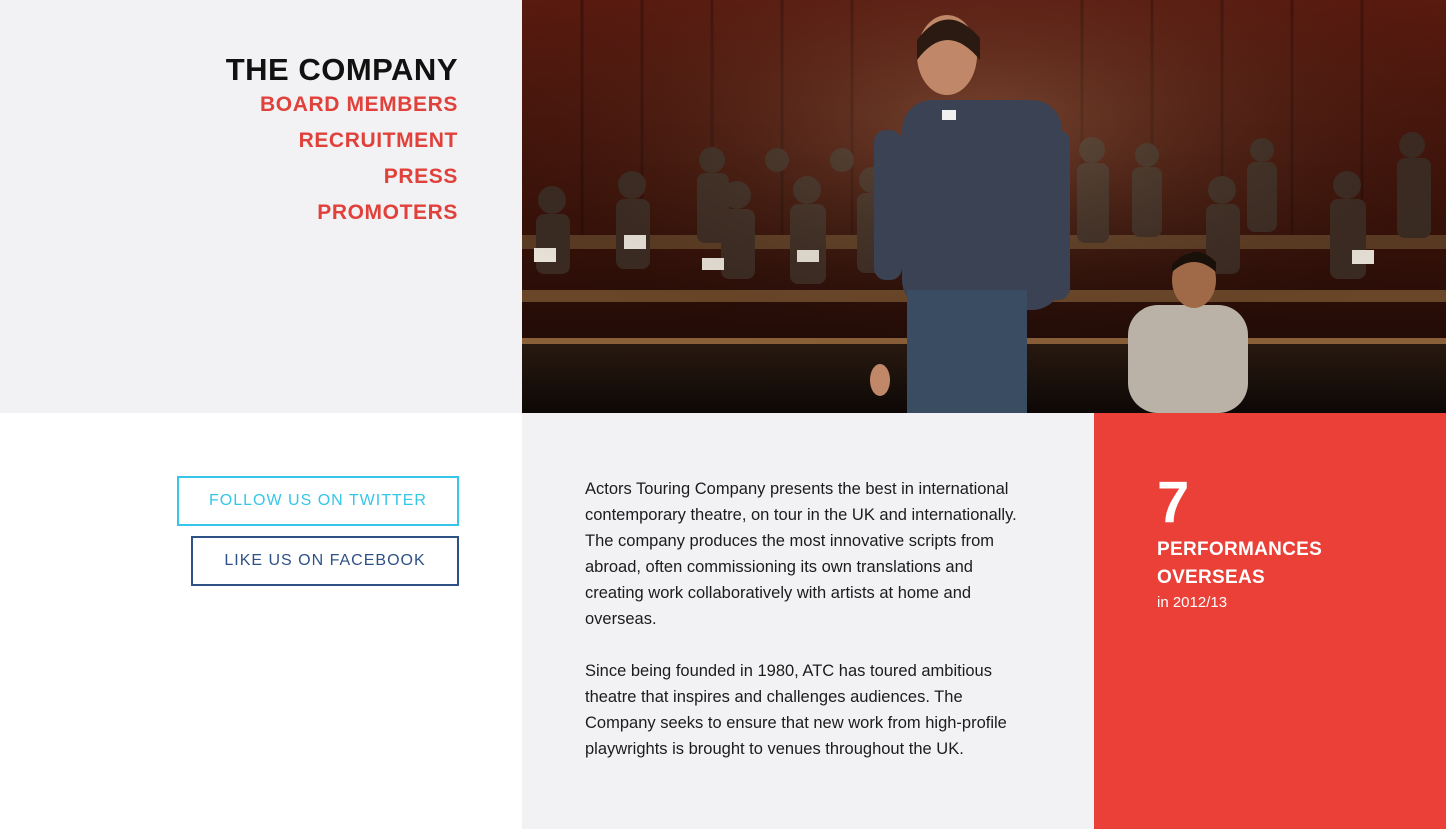  I want to click on nav-link-promoters: PROMOTERS, so click(359, 217).